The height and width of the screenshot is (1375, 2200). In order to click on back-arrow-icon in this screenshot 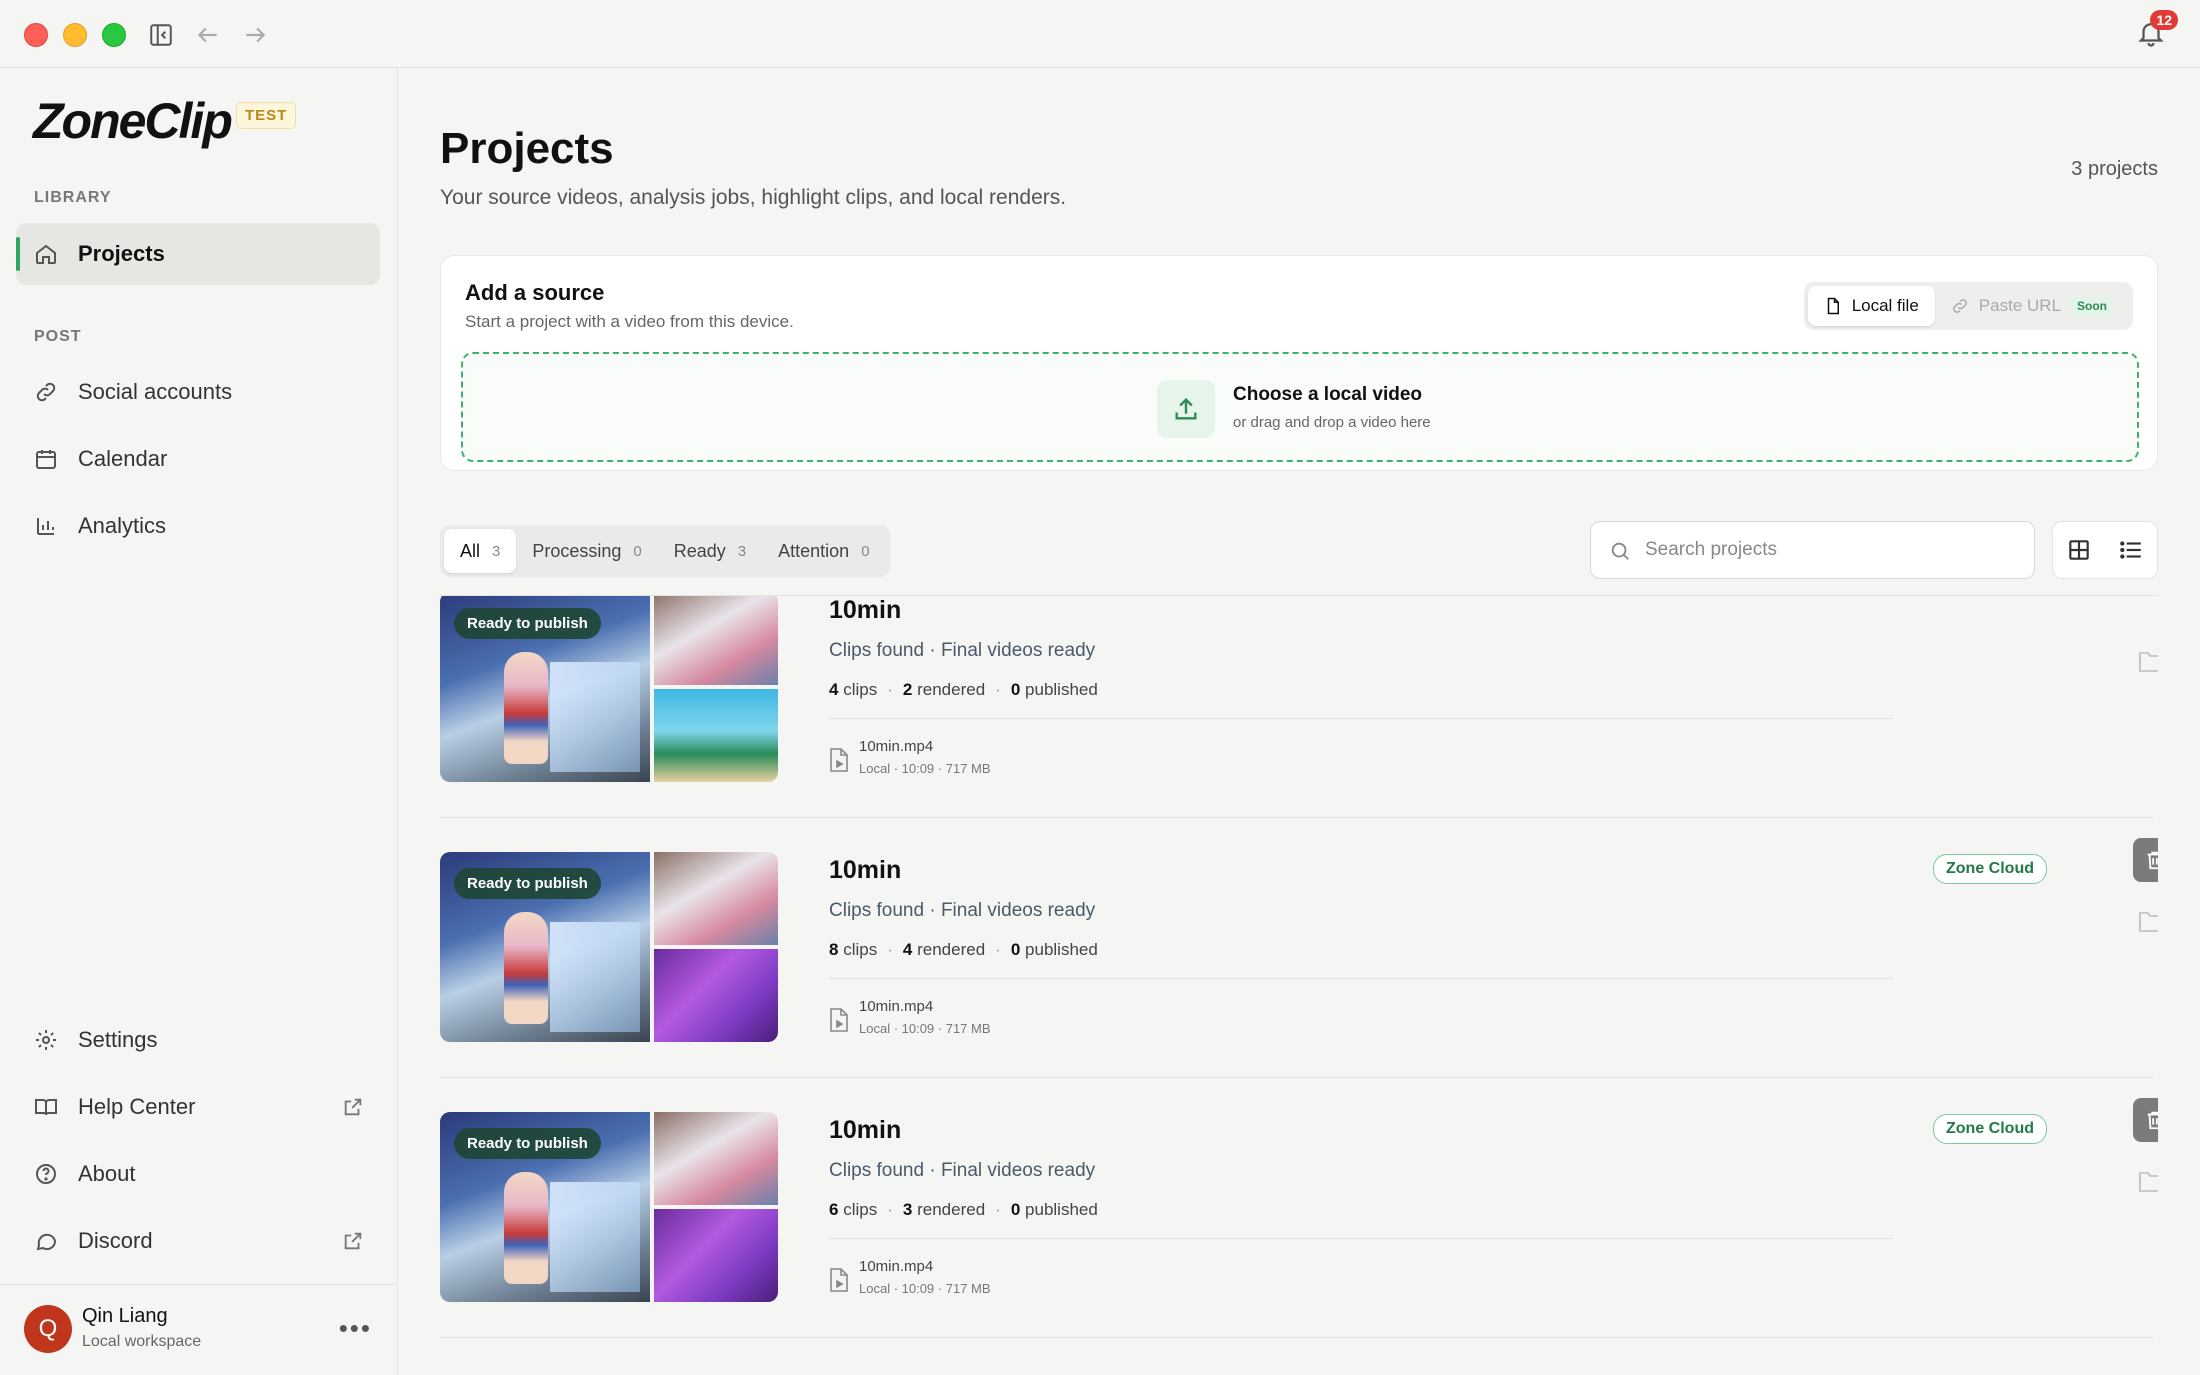, I will do `click(208, 35)`.